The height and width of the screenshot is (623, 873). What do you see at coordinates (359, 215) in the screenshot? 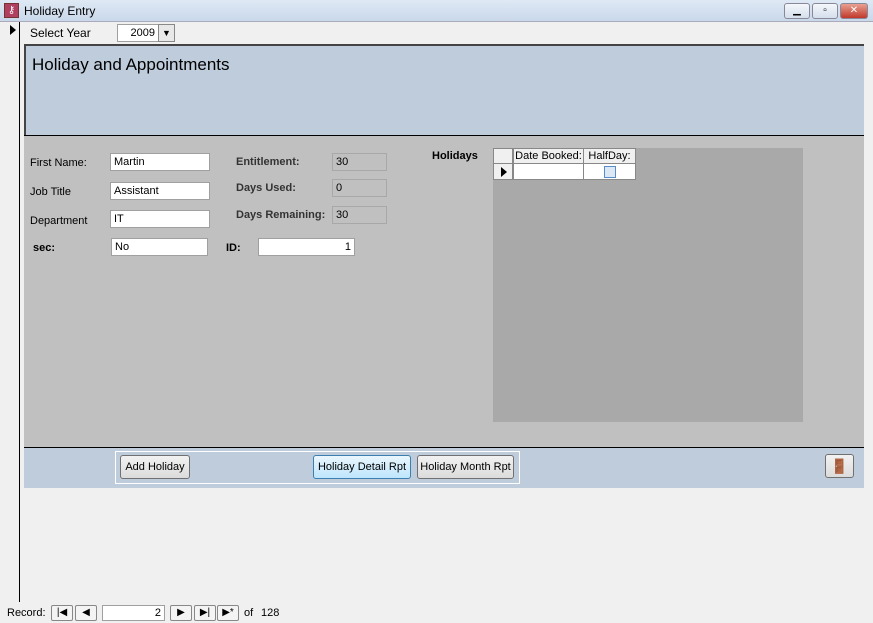
I see `days-remaining-field: 30` at bounding box center [359, 215].